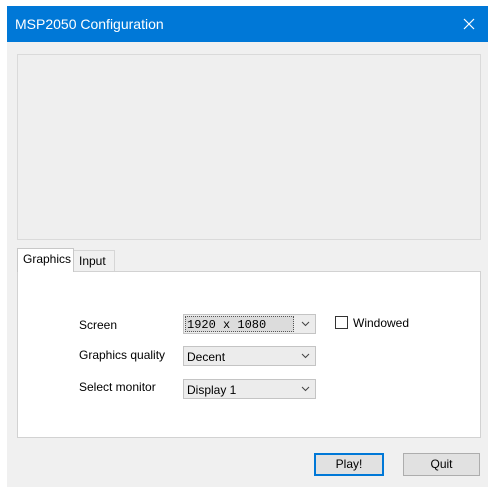  Describe the element at coordinates (341, 322) in the screenshot. I see `windowed-checkbox` at that location.